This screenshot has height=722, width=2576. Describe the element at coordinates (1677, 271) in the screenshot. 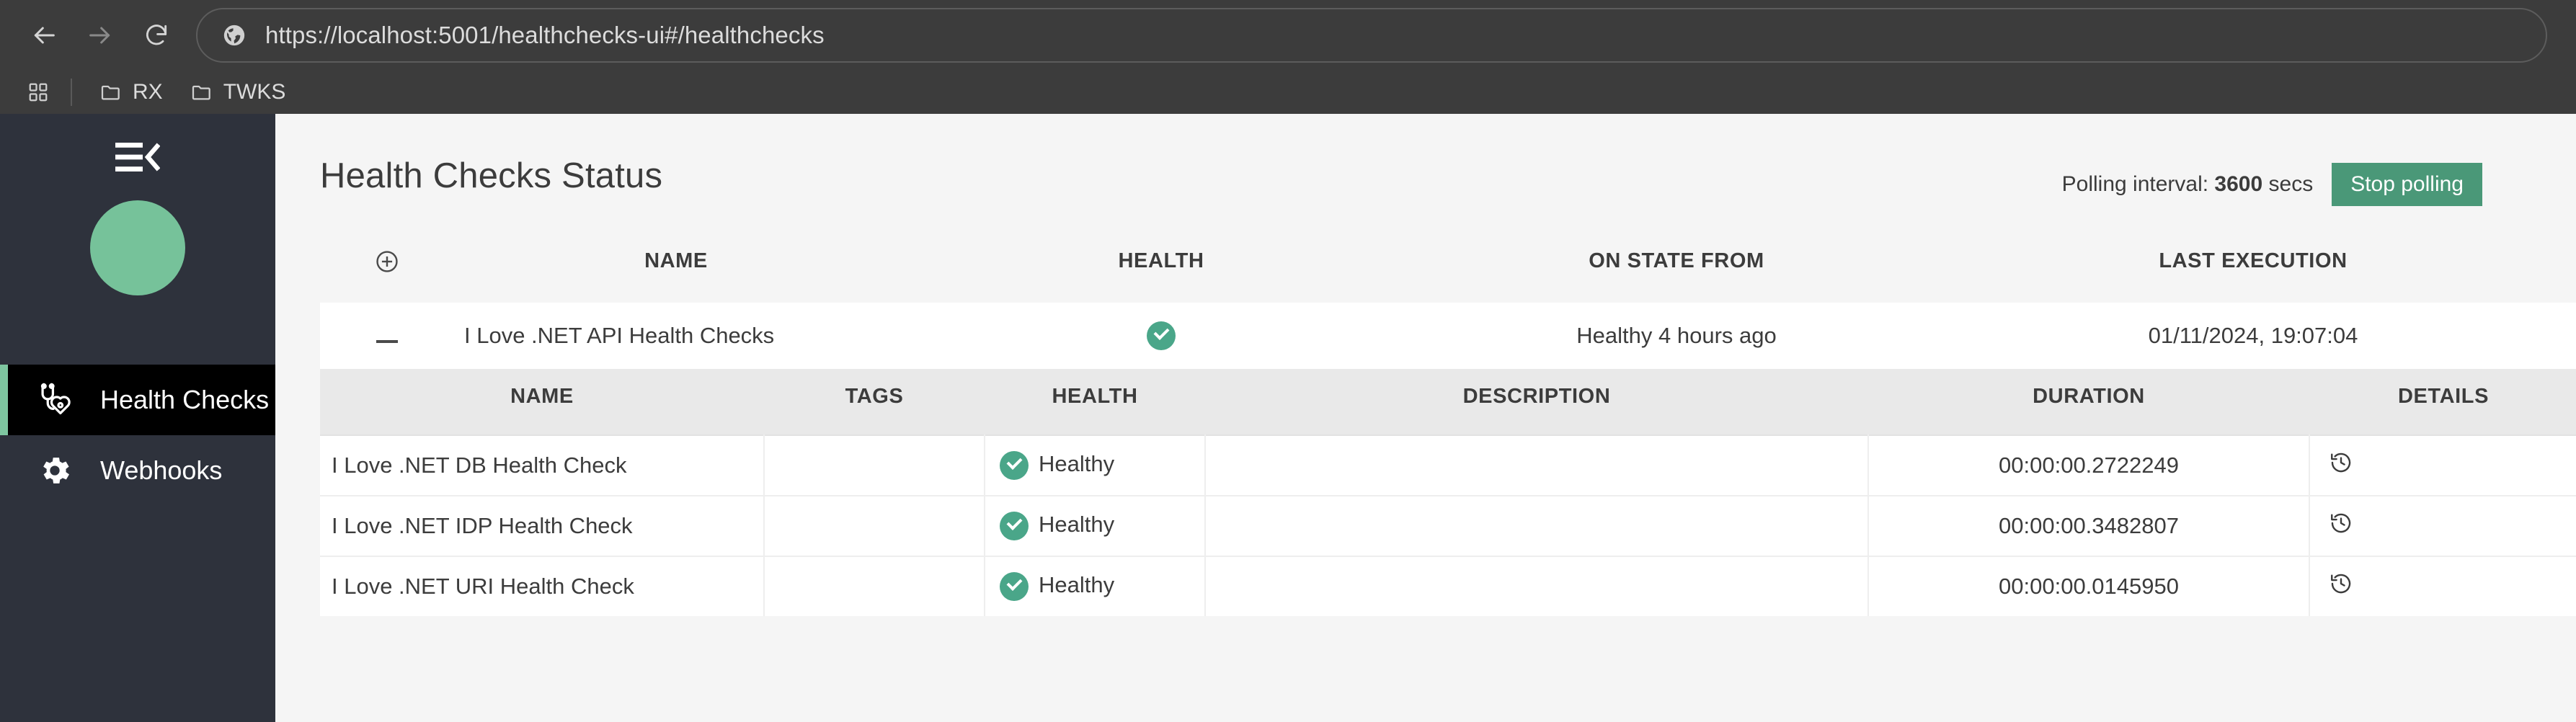

I see `column-header-on-state-from: ON STATE FROM` at that location.